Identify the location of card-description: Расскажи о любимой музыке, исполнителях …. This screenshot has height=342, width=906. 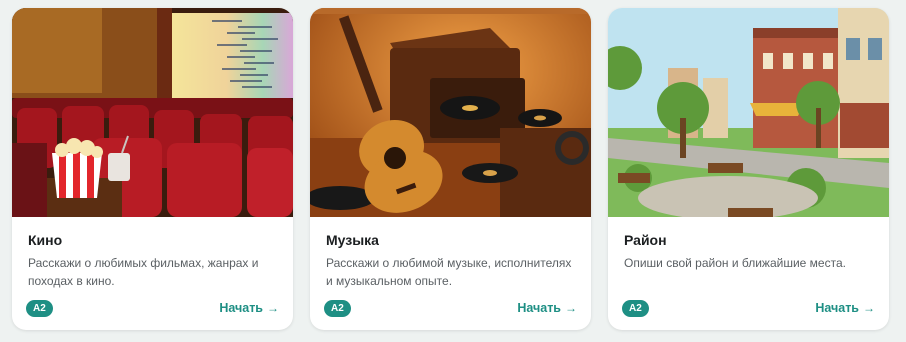
(449, 272).